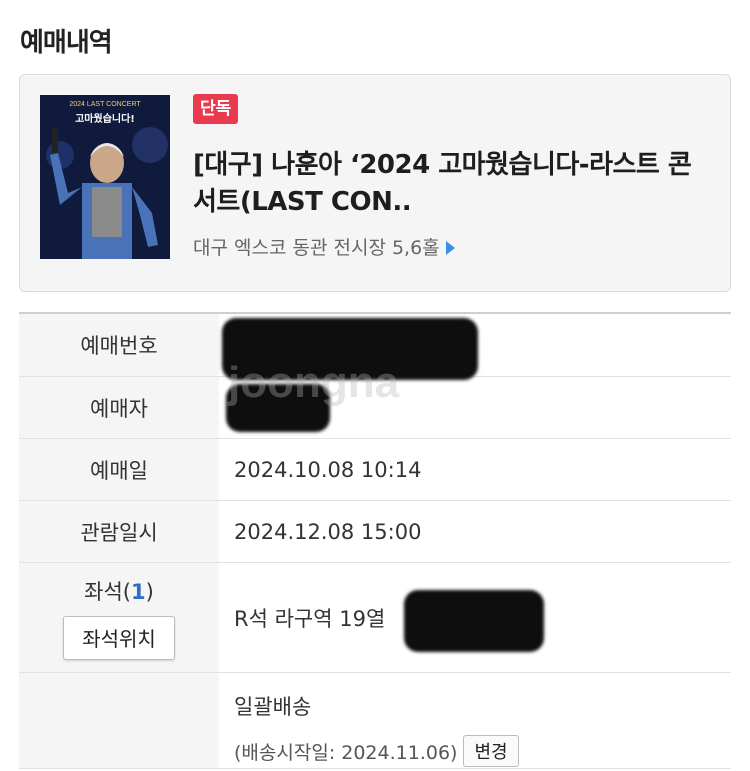 This screenshot has width=750, height=771. Describe the element at coordinates (119, 720) in the screenshot. I see `delivery-label` at that location.